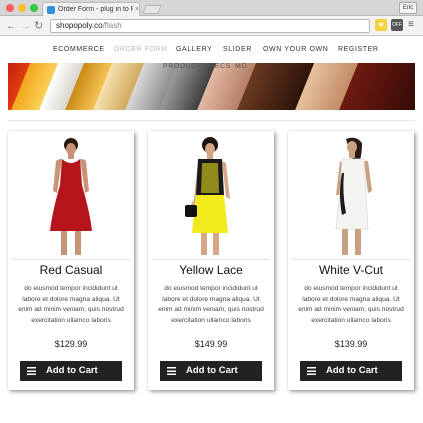 This screenshot has height=423, width=423. I want to click on tab-title: Order Form - plug in to PO, so click(95, 9).